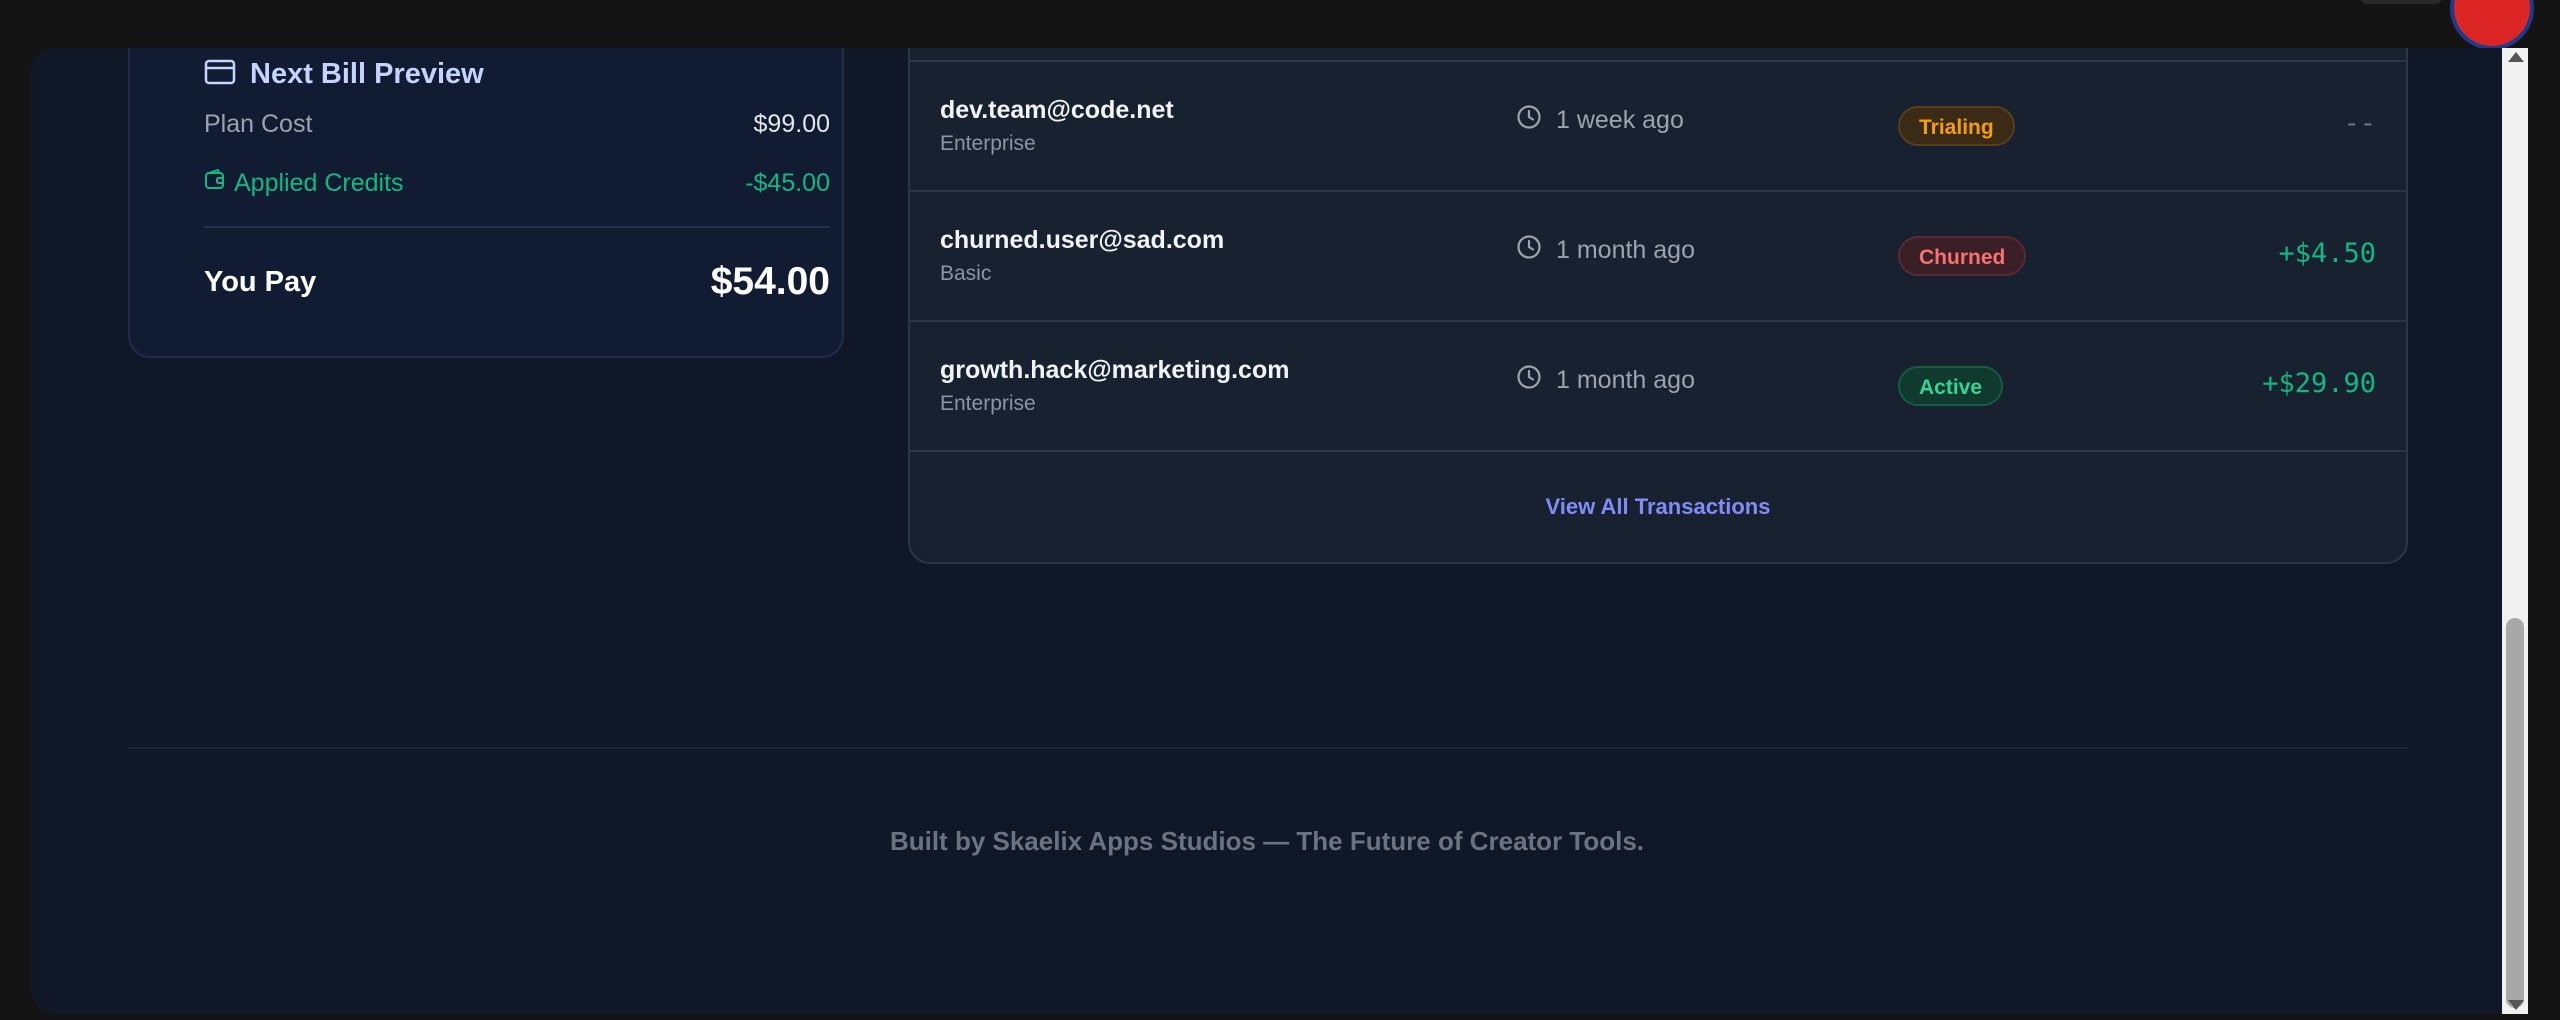 Image resolution: width=2560 pixels, height=1020 pixels. I want to click on you-pay-label: You Pay, so click(260, 281).